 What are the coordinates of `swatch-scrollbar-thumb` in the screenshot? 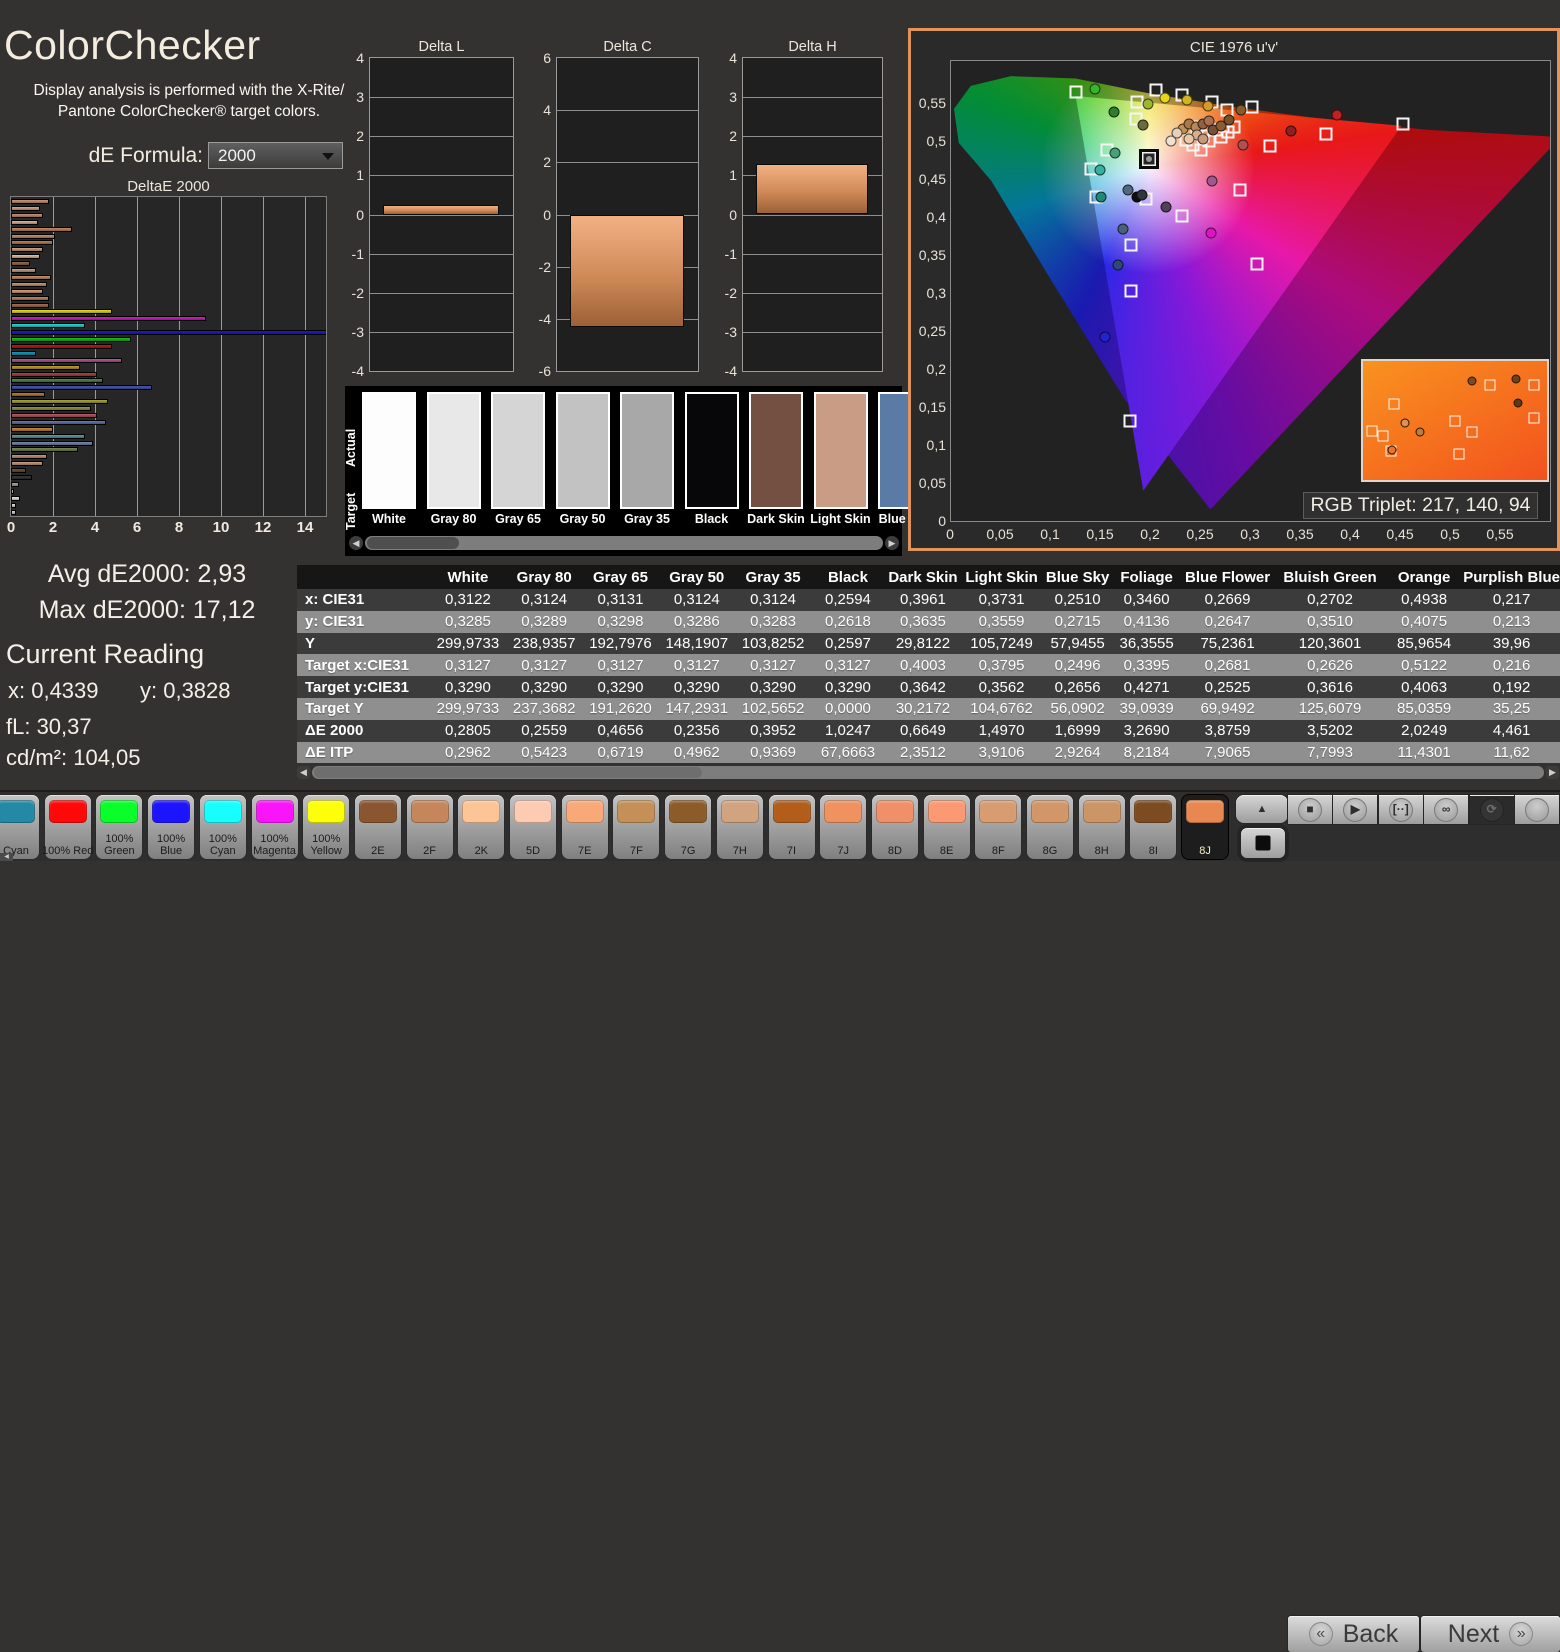 It's located at (413, 543).